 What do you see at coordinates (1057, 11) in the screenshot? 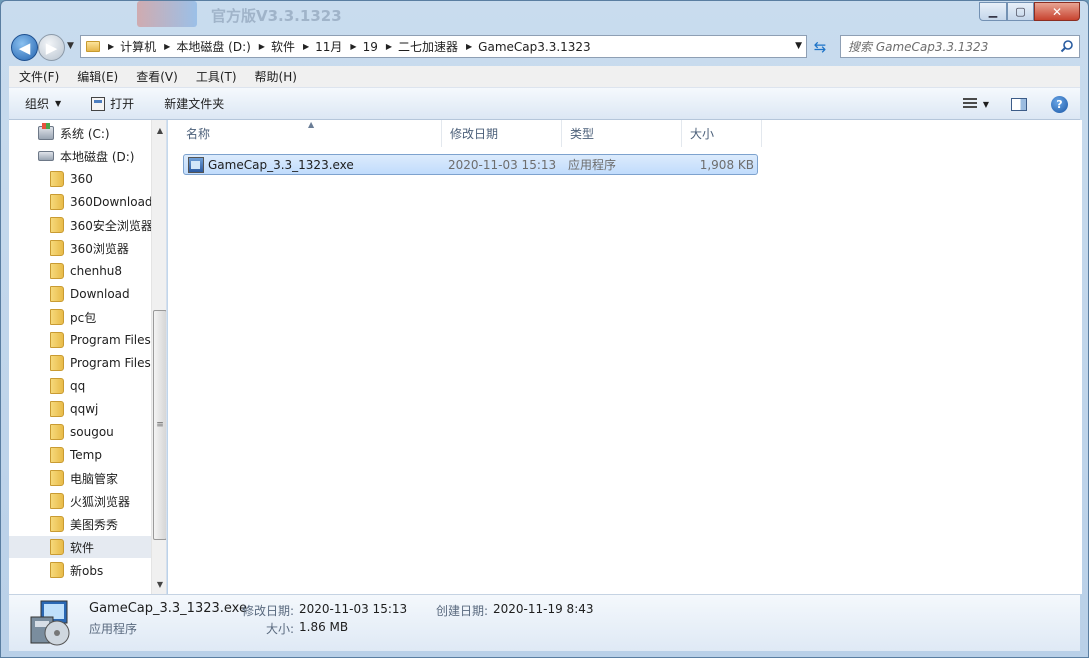
I see `close-button: ✕` at bounding box center [1057, 11].